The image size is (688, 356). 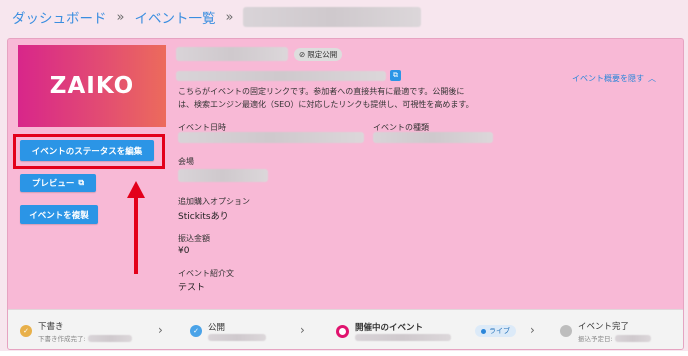 I want to click on purchase-option-value: Stickitsあり, so click(x=203, y=217).